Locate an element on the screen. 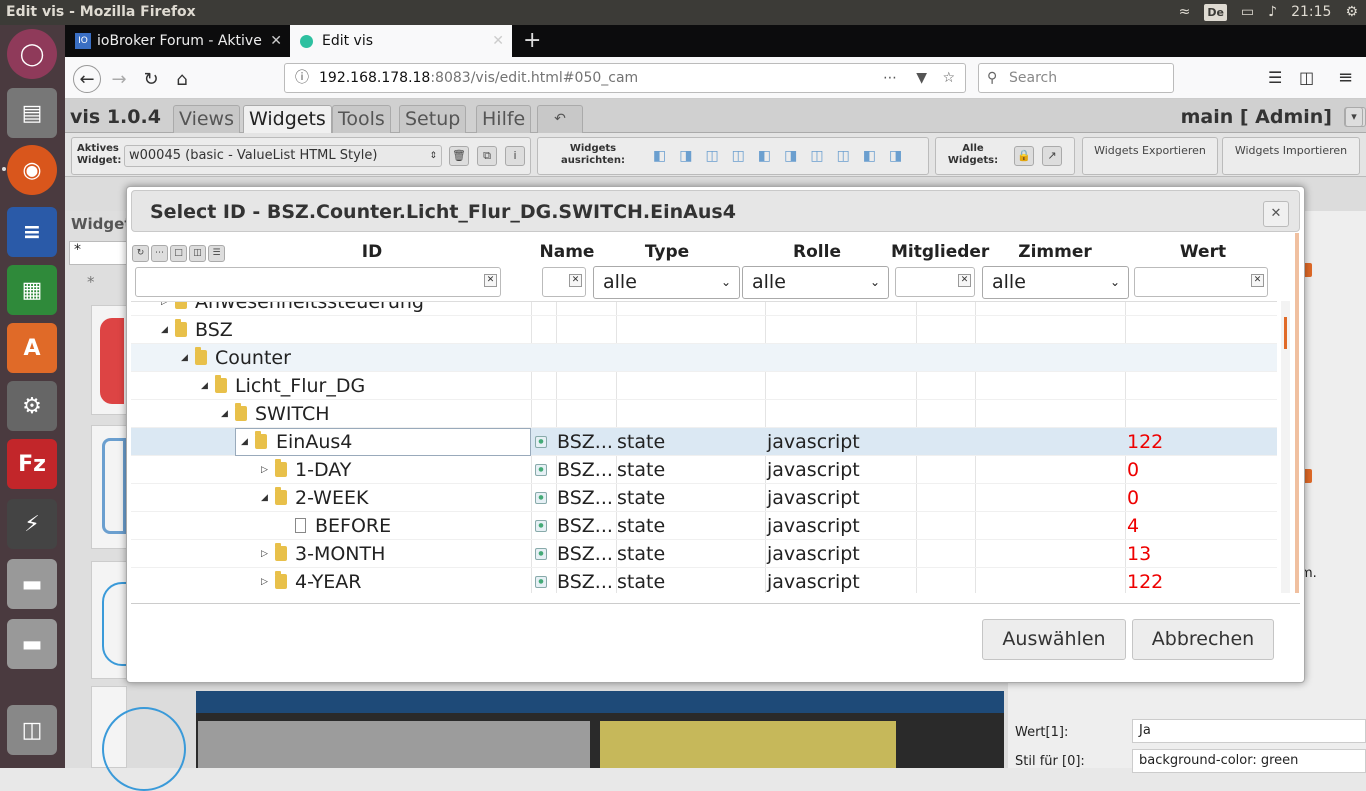 This screenshot has width=1366, height=791. tree-row: ◢ SWITCH is located at coordinates (704, 414).